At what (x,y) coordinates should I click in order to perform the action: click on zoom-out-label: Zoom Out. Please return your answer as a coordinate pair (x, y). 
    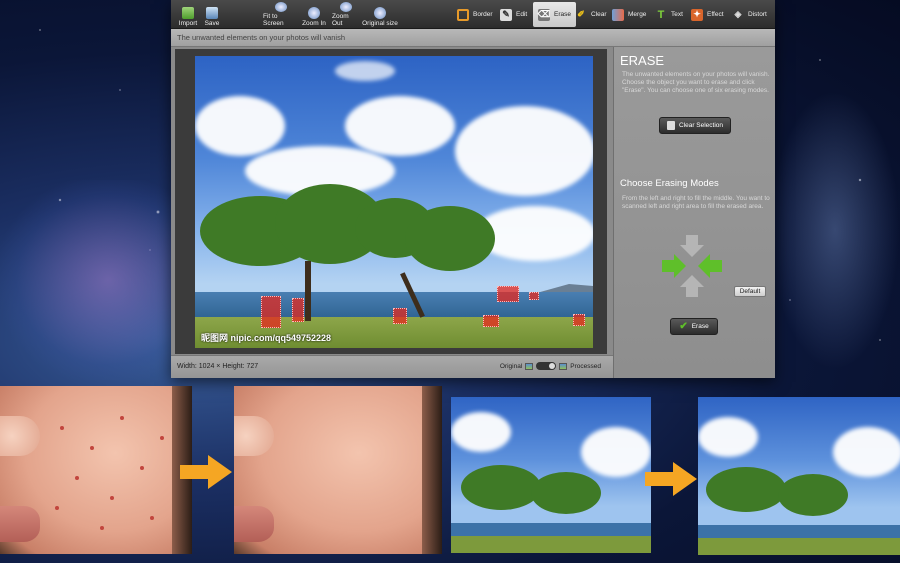
    Looking at the image, I should click on (340, 20).